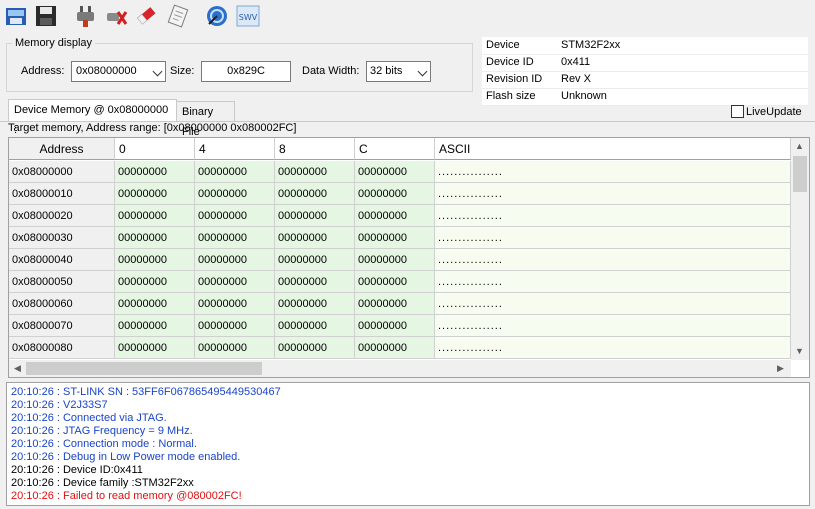  Describe the element at coordinates (46, 16) in the screenshot. I see `save-icon` at that location.